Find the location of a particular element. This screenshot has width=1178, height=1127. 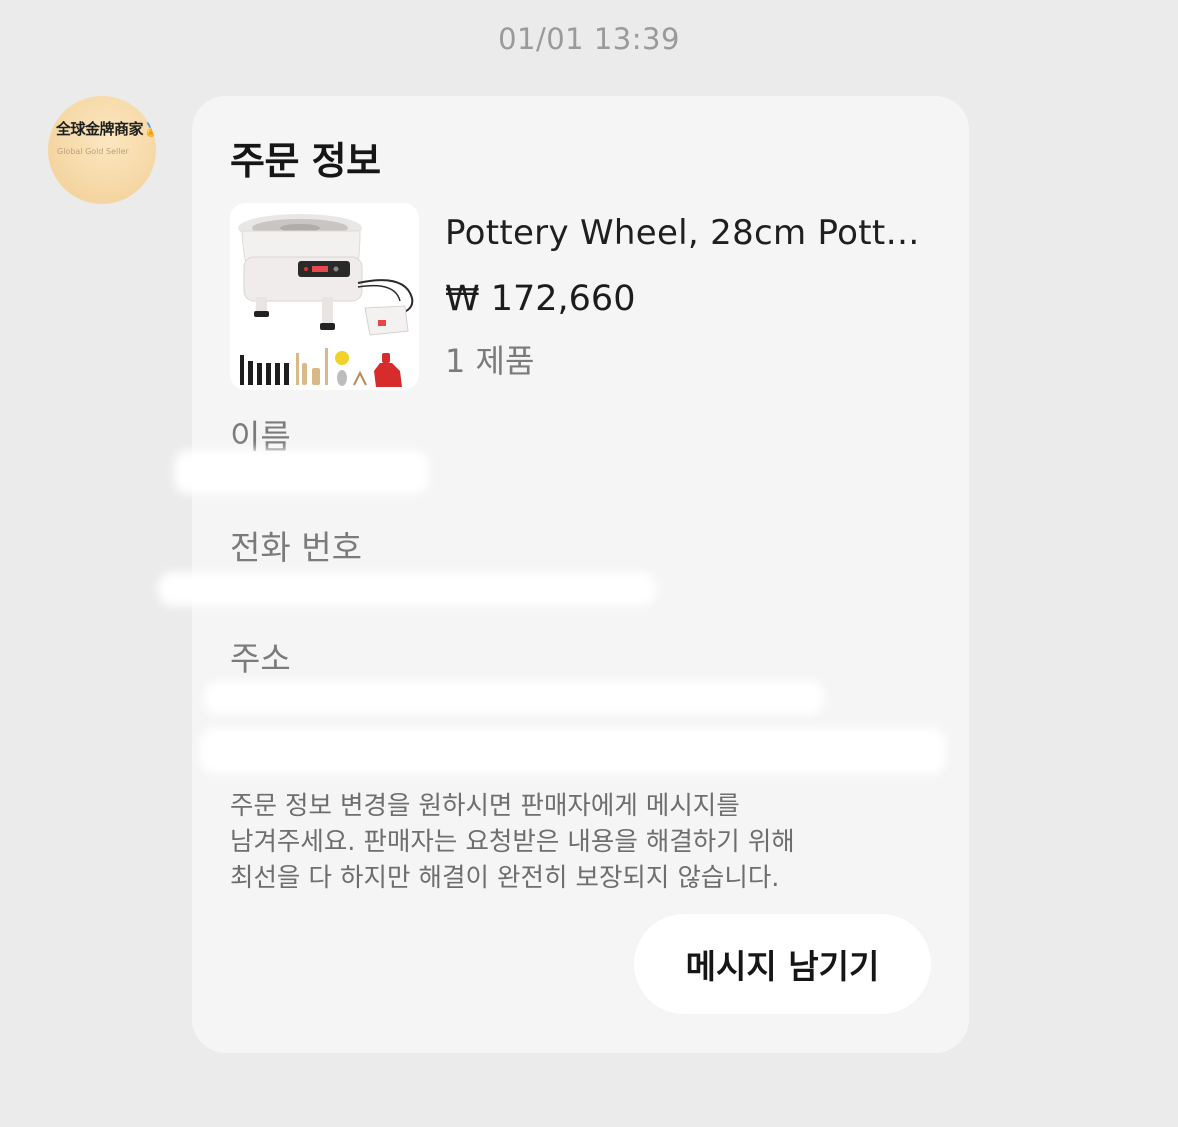

notice-line: 최선을 다 하지만 해결이 완전히 보장되지 않습니다. is located at coordinates (505, 878).